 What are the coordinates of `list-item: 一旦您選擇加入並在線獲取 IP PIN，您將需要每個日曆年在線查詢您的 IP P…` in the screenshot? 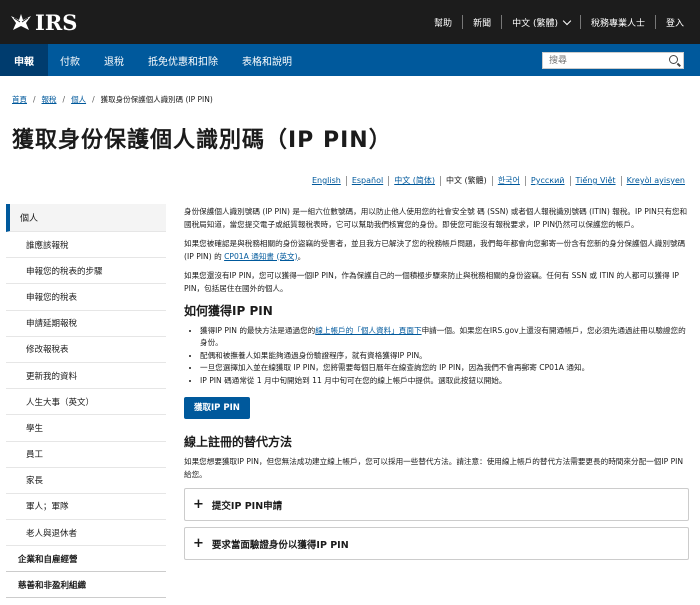 It's located at (444, 368).